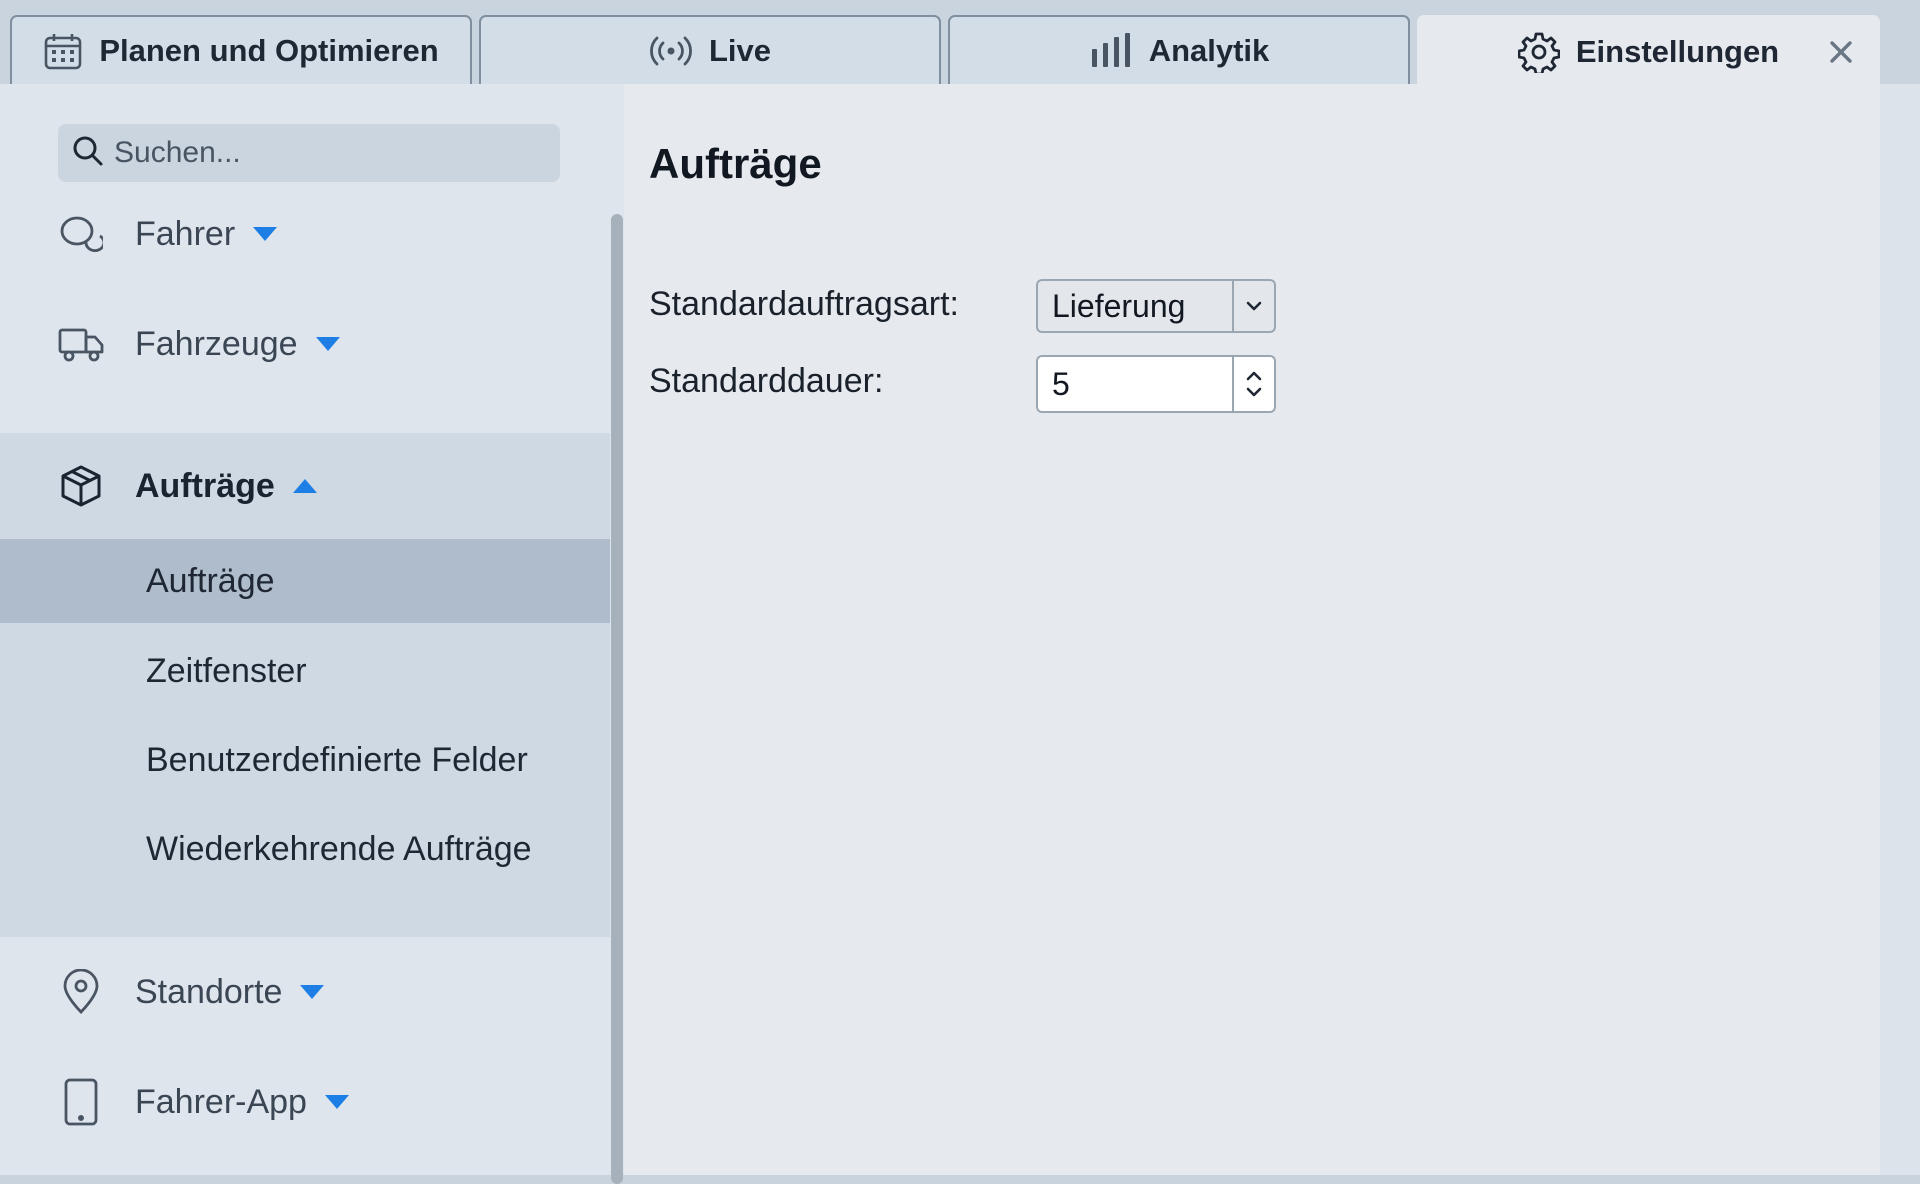 This screenshot has width=1920, height=1184. Describe the element at coordinates (305, 234) in the screenshot. I see `sidebar-item-fahrer: Fahrer` at that location.